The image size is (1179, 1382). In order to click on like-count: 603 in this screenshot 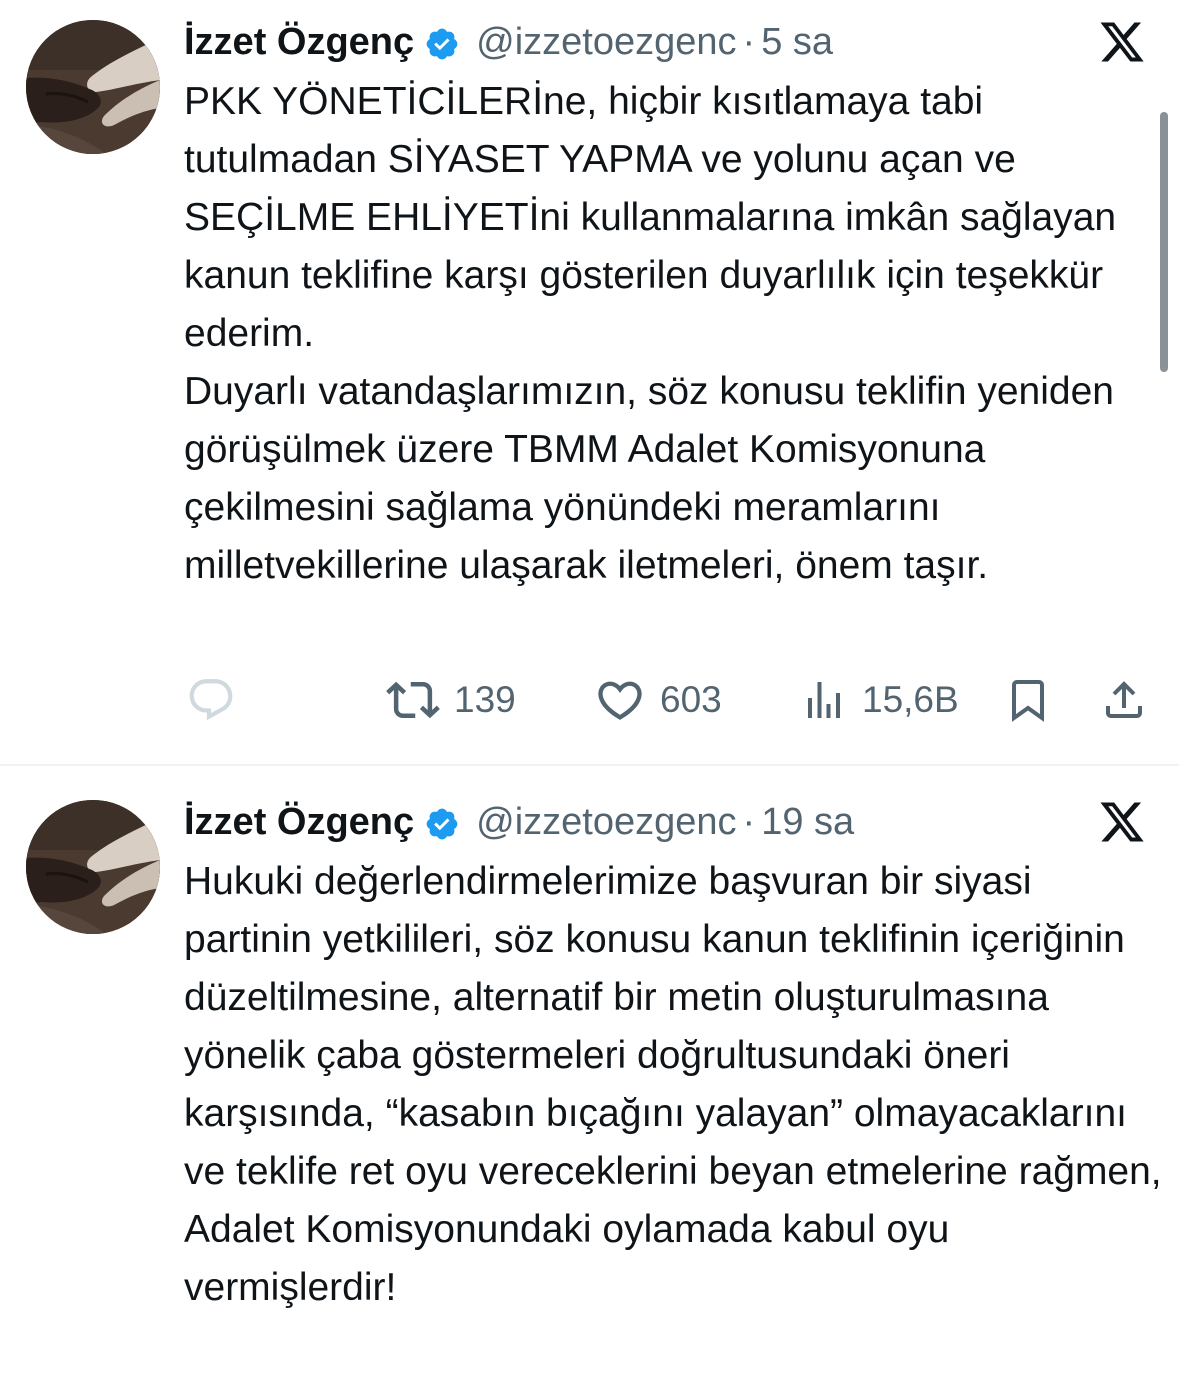, I will do `click(691, 699)`.